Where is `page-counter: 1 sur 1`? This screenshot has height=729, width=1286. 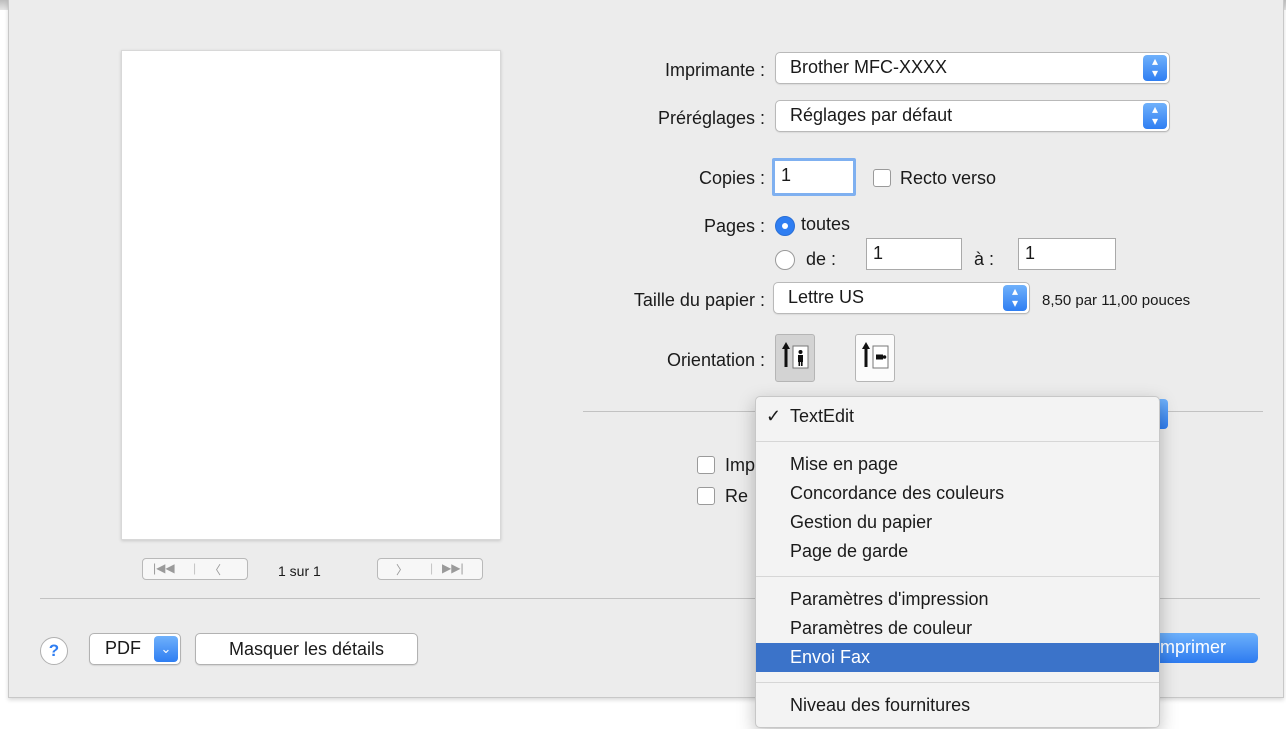 page-counter: 1 sur 1 is located at coordinates (299, 571).